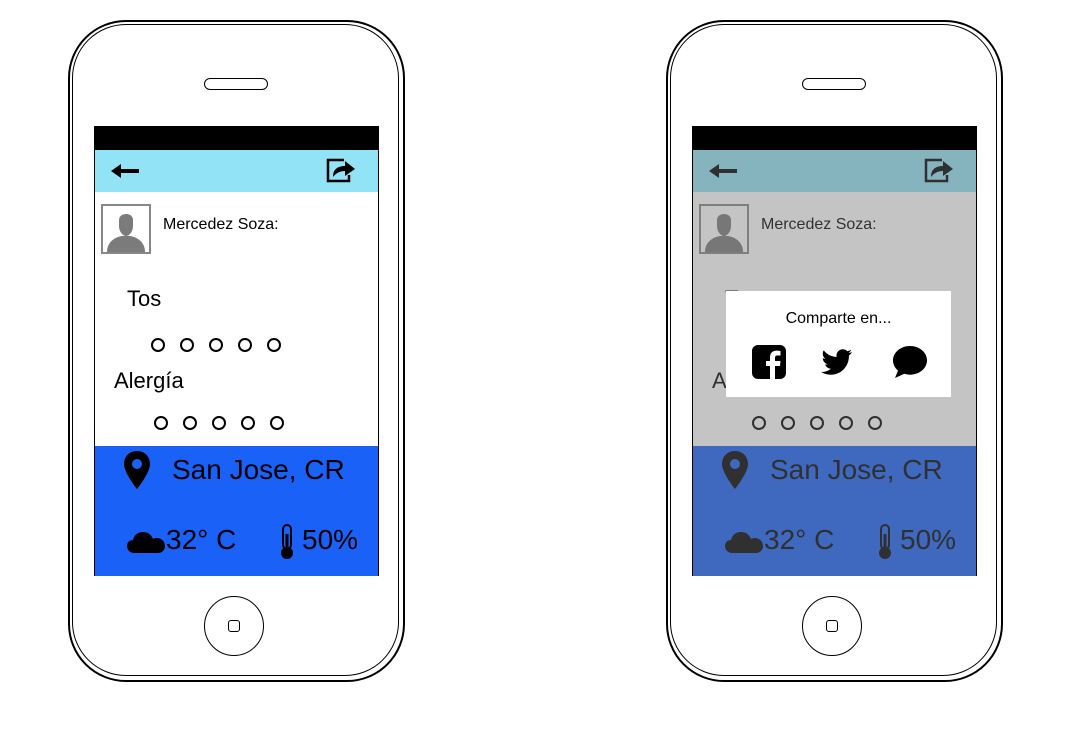 This screenshot has height=742, width=1070. Describe the element at coordinates (769, 362) in the screenshot. I see `facebook-icon` at that location.